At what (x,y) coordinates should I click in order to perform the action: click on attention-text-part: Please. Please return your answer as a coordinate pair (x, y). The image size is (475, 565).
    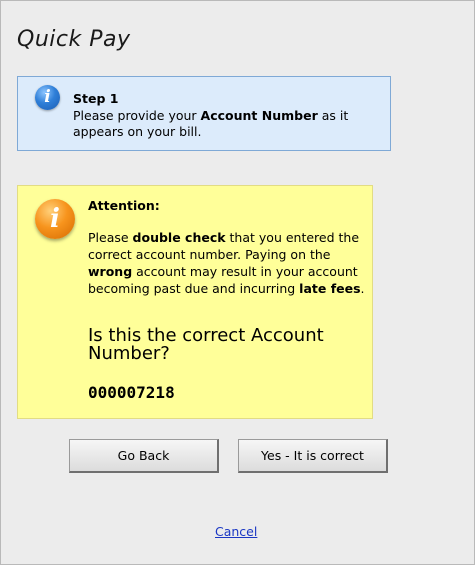
    Looking at the image, I should click on (110, 237).